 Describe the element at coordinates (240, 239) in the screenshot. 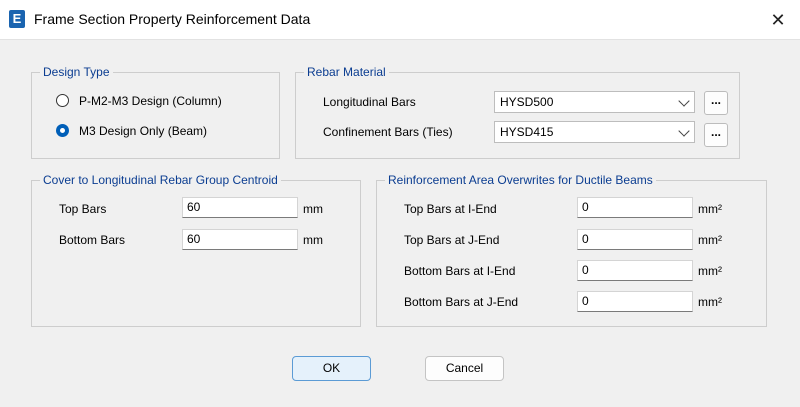

I see `bottom-bars-cover-input: 60` at that location.